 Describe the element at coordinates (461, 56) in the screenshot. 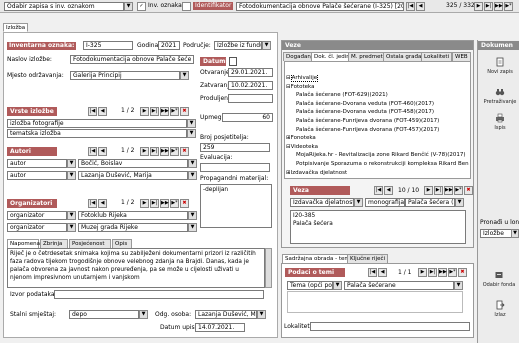

I see `tab-web: WEB` at that location.